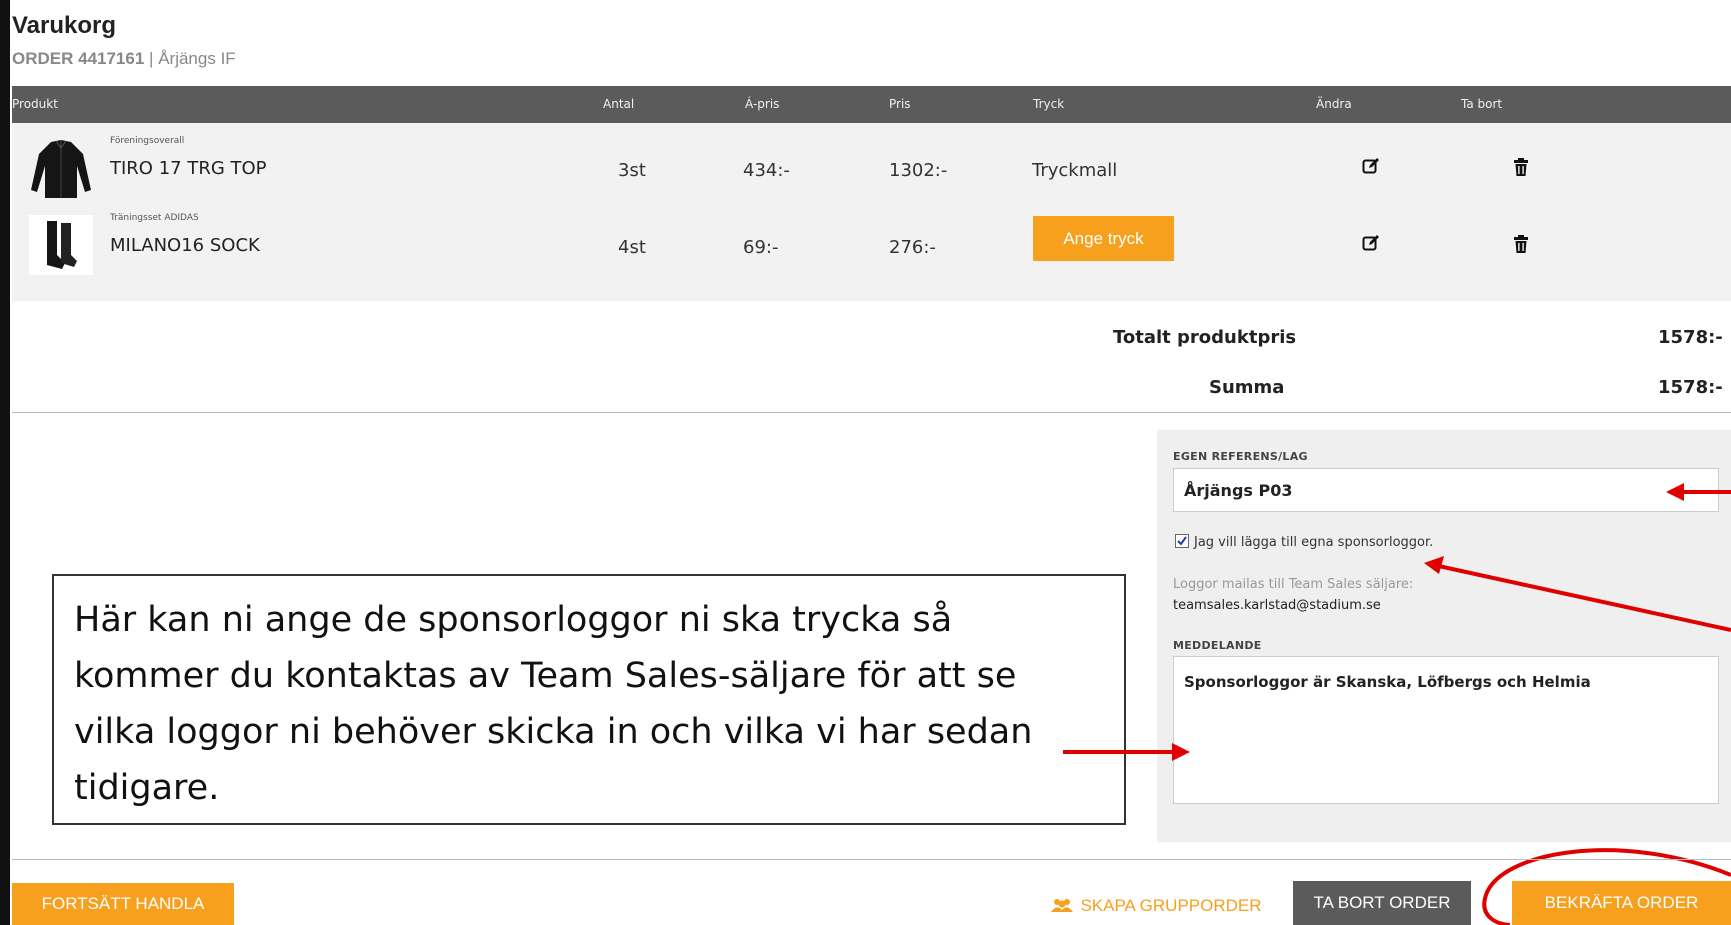 The width and height of the screenshot is (1731, 925). Describe the element at coordinates (1582, 597) in the screenshot. I see `checkbox-arrow` at that location.